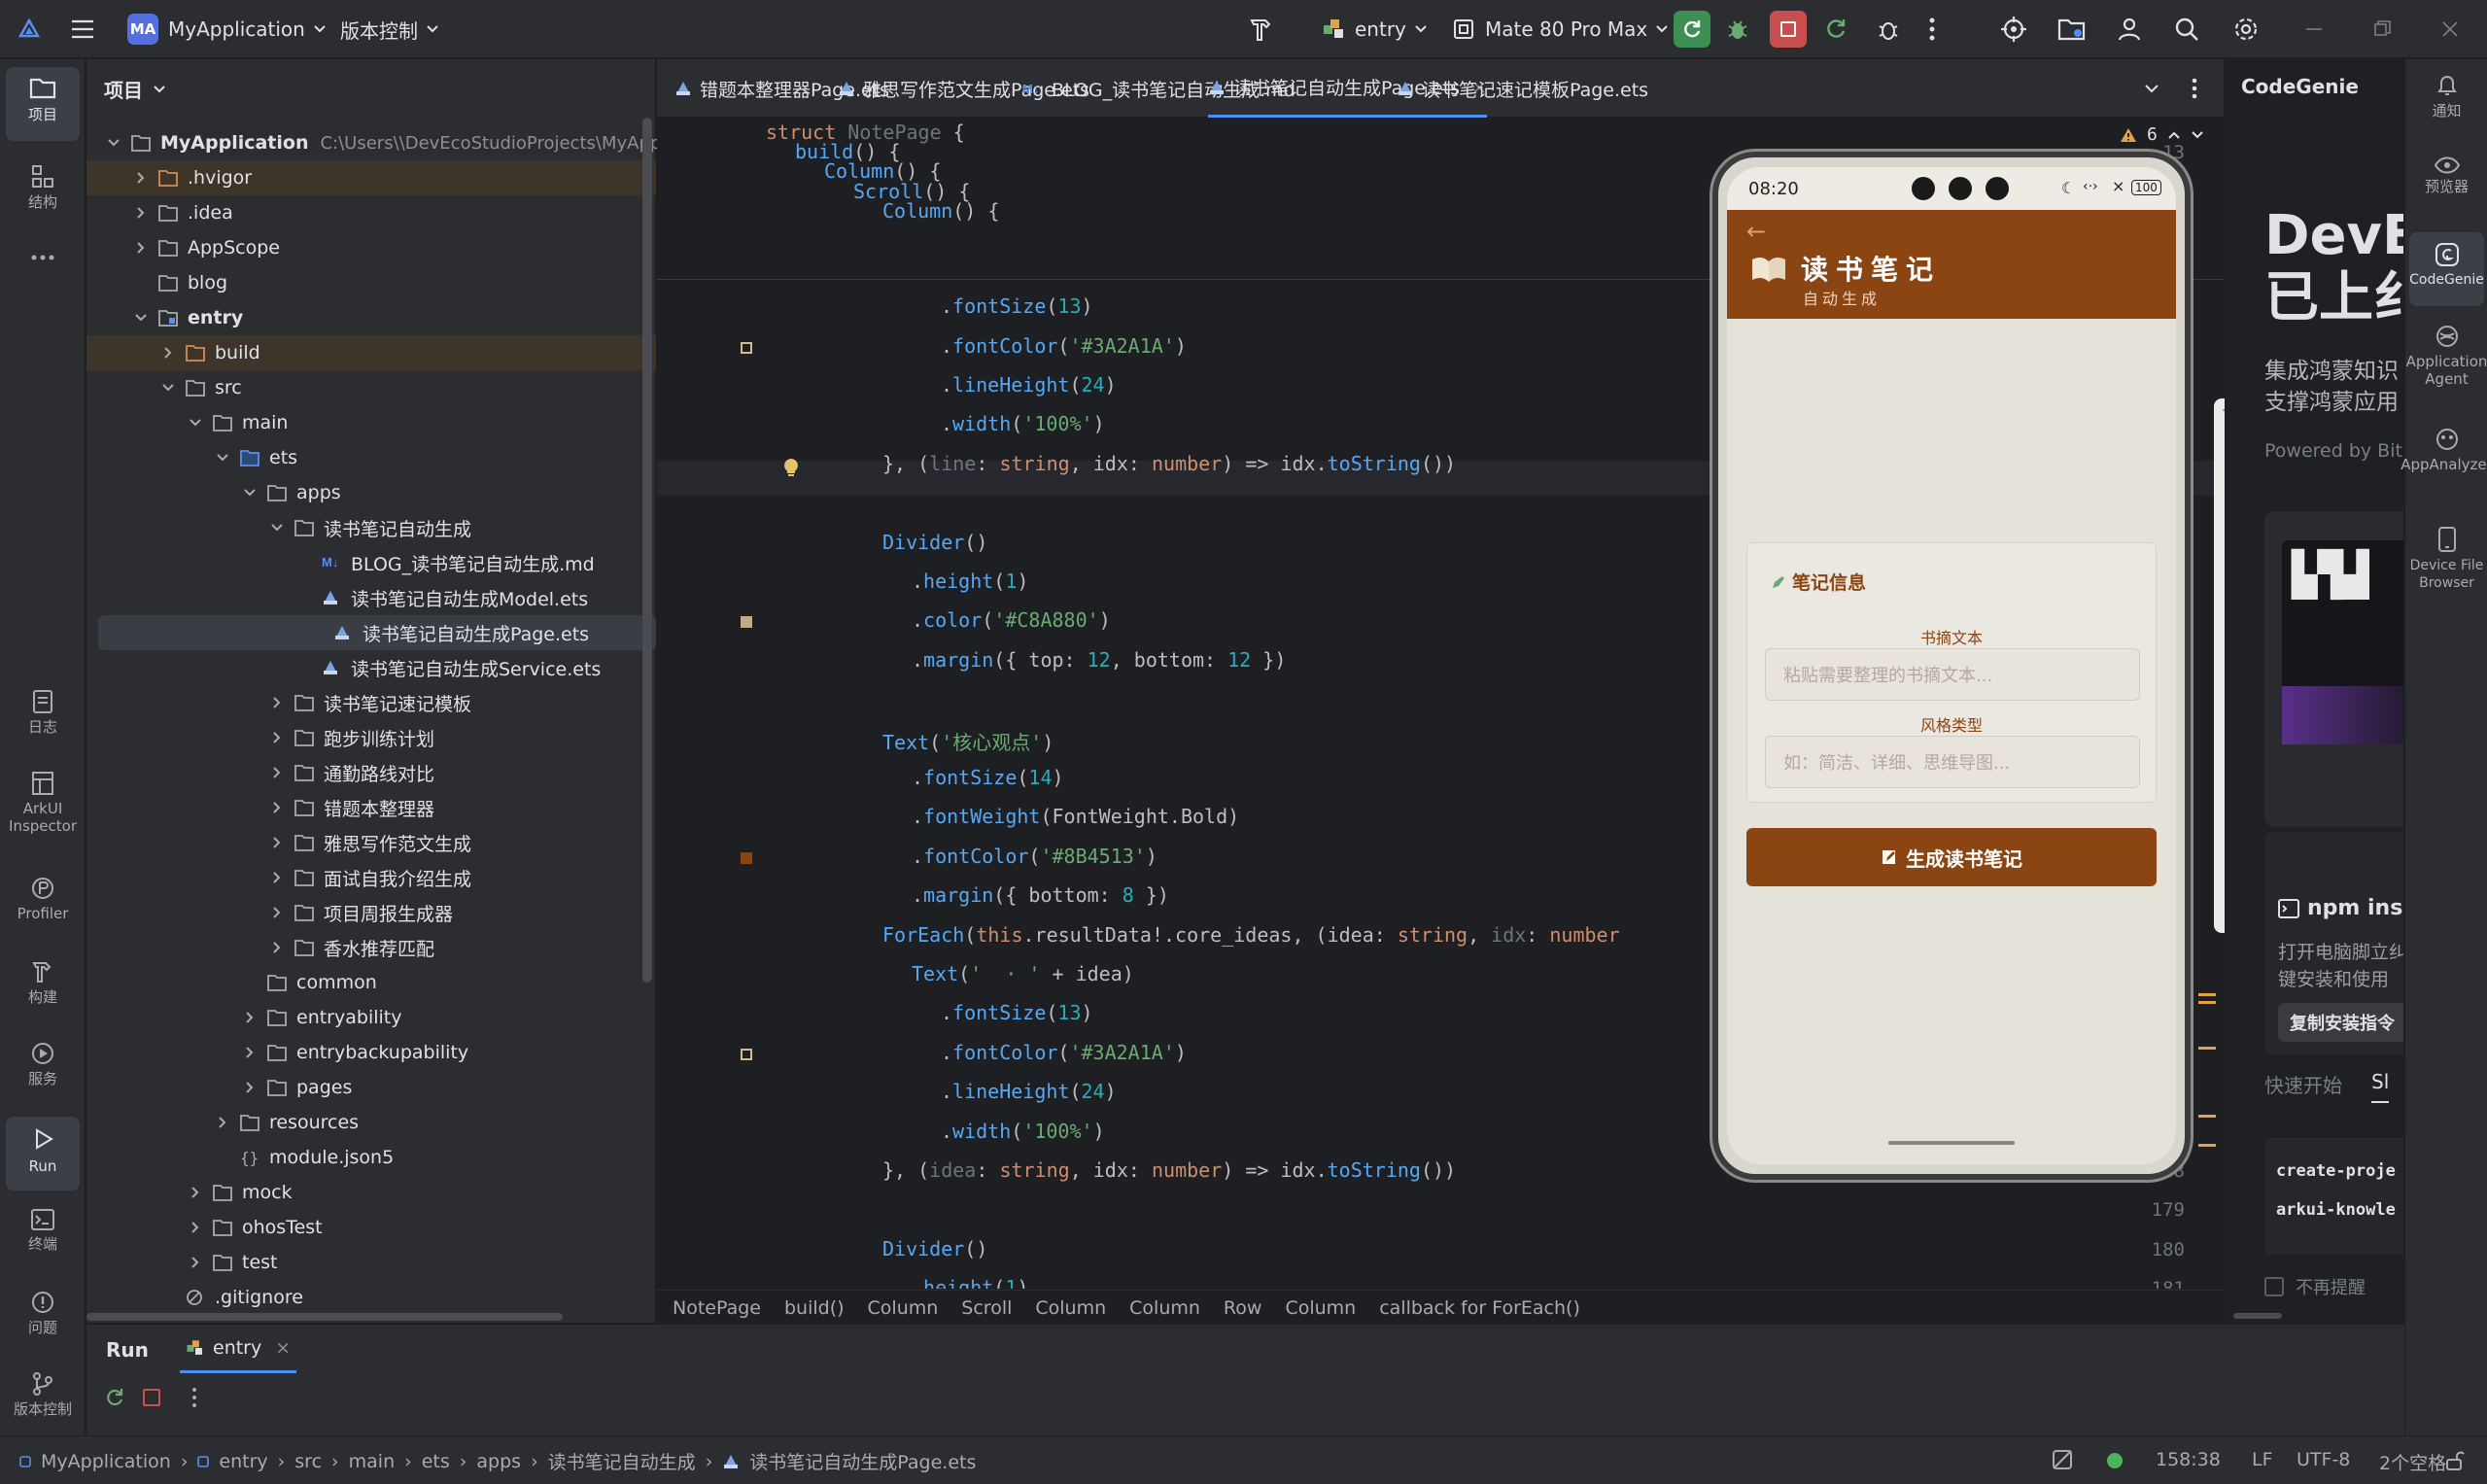  Describe the element at coordinates (371, 912) in the screenshot. I see `tree-item: 项目周报生成器` at that location.